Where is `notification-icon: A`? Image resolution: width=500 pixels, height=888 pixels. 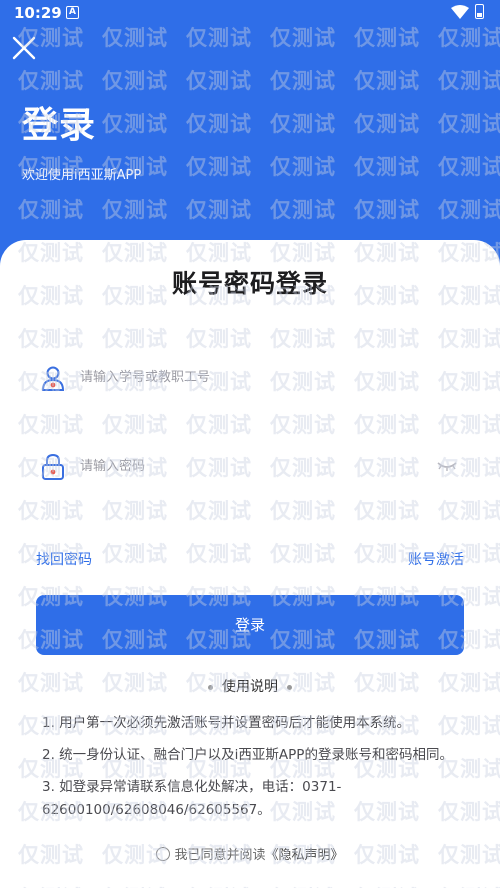 notification-icon: A is located at coordinates (72, 12).